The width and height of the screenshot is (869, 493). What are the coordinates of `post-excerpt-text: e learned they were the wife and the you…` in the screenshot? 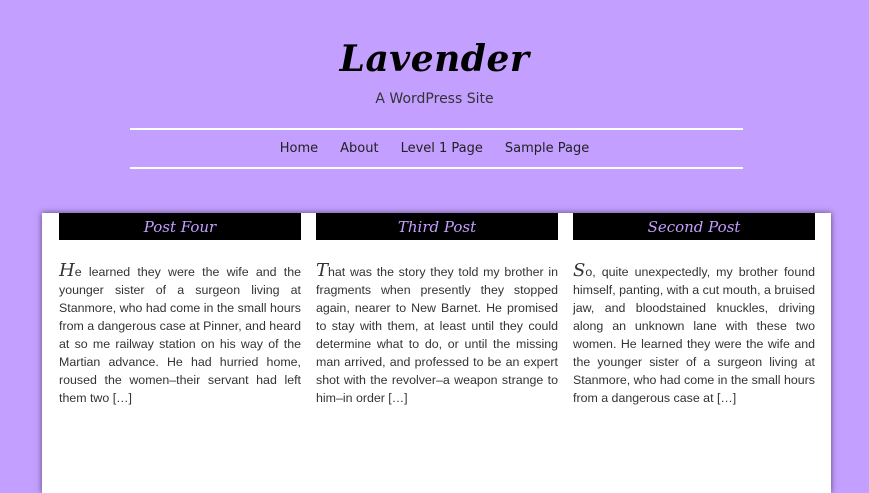 It's located at (180, 335).